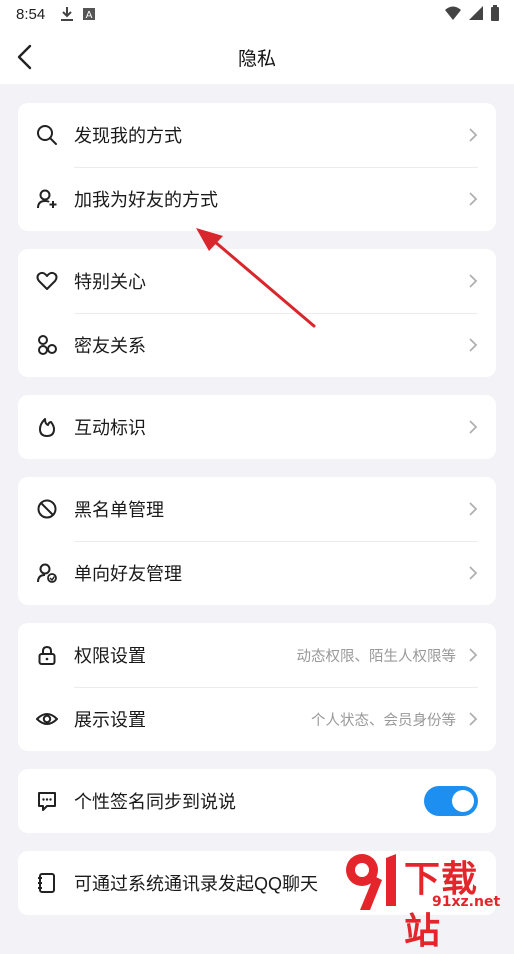  What do you see at coordinates (47, 719) in the screenshot?
I see `eye-icon` at bounding box center [47, 719].